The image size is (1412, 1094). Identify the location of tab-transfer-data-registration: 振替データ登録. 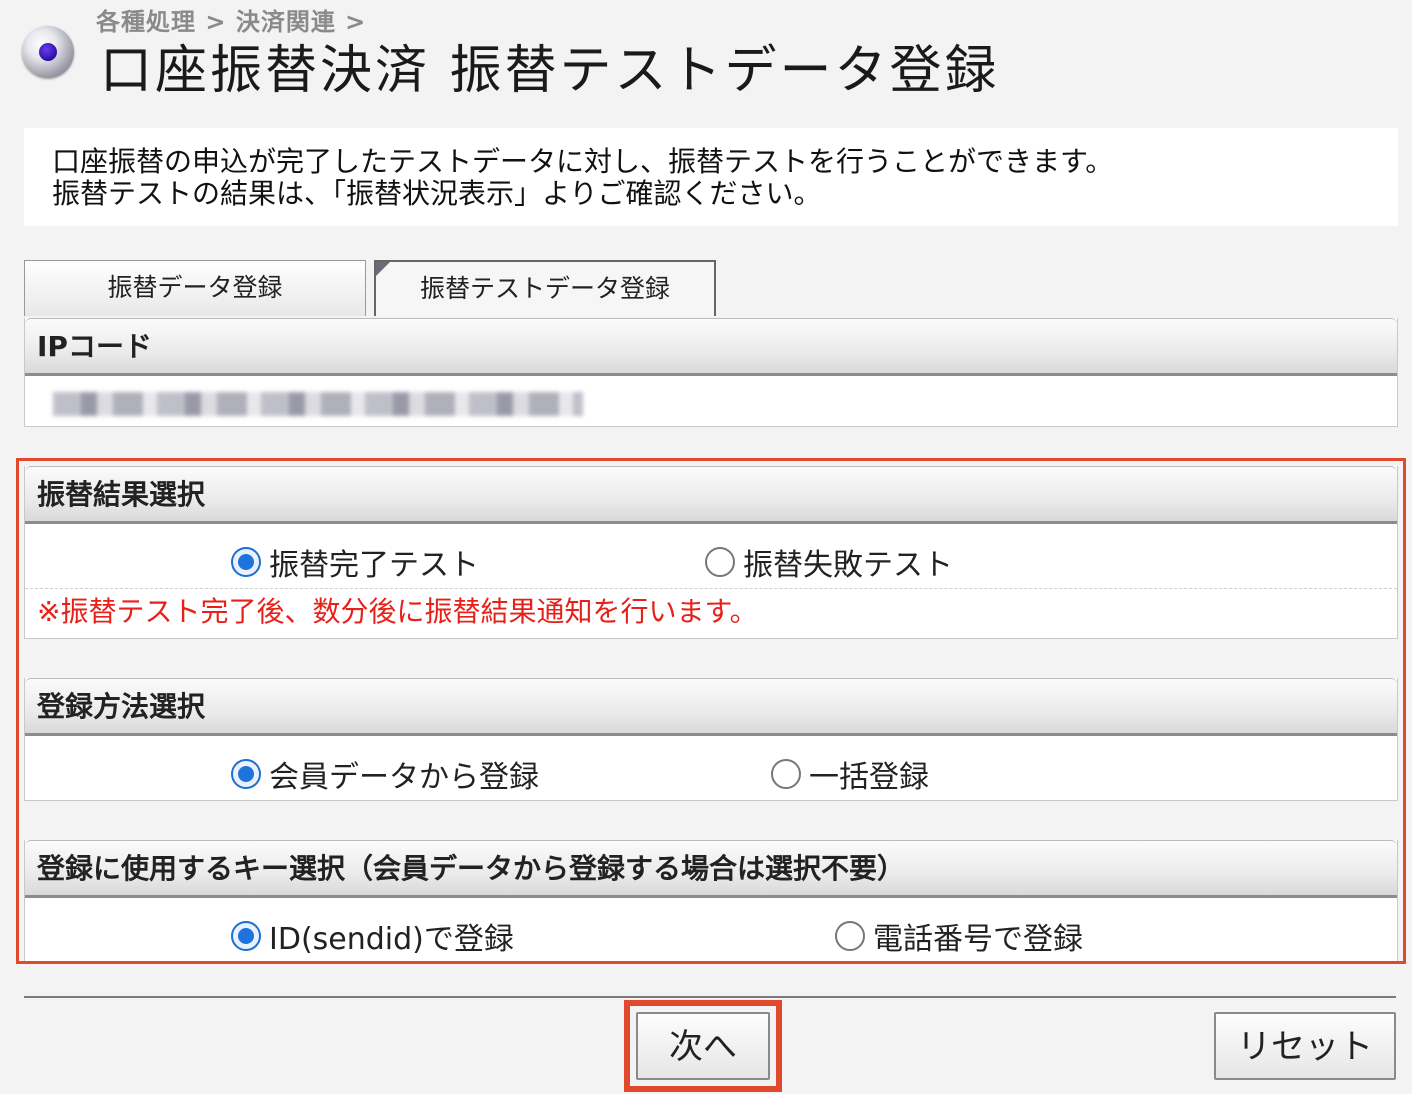
(195, 288).